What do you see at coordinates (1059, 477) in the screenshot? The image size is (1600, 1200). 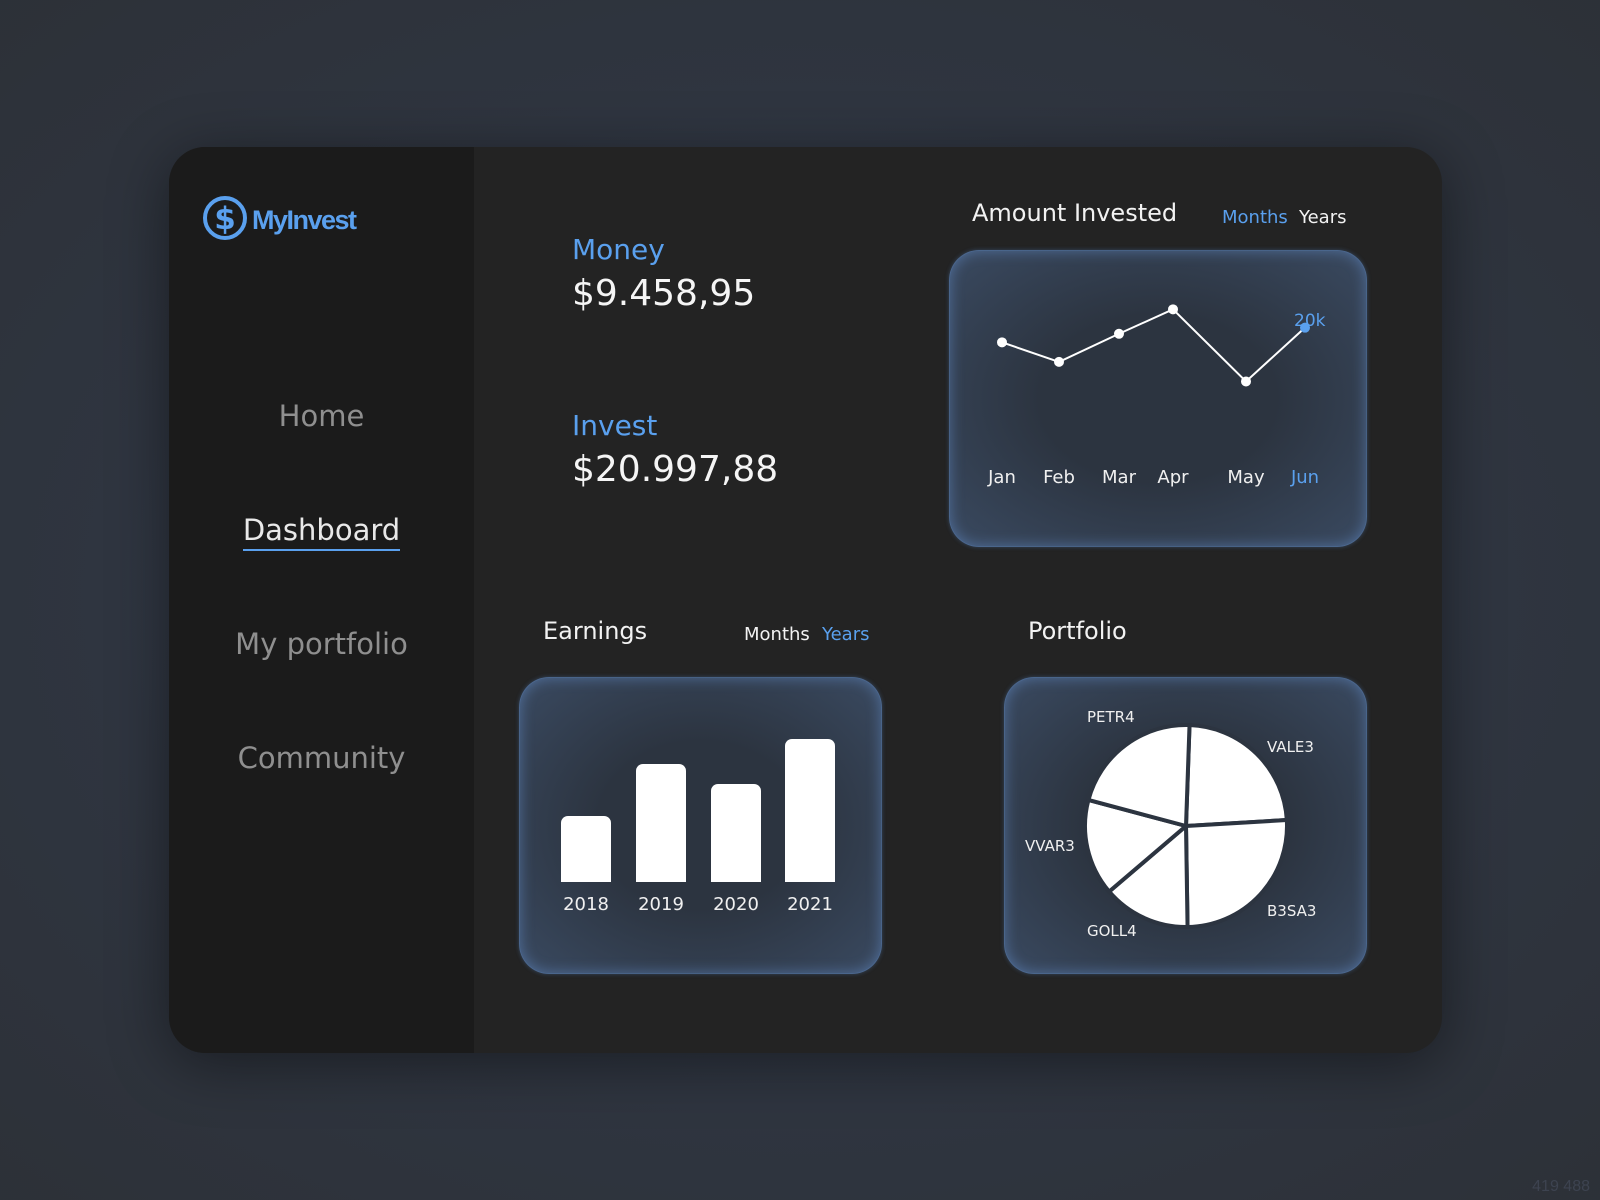 I see `x-tick-label-feb: Feb` at bounding box center [1059, 477].